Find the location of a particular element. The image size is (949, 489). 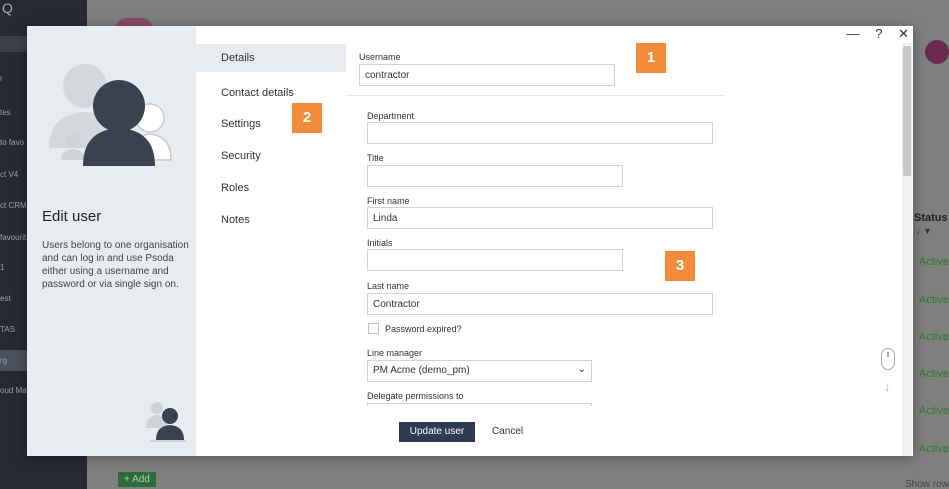

section-divider is located at coordinates (535, 95).